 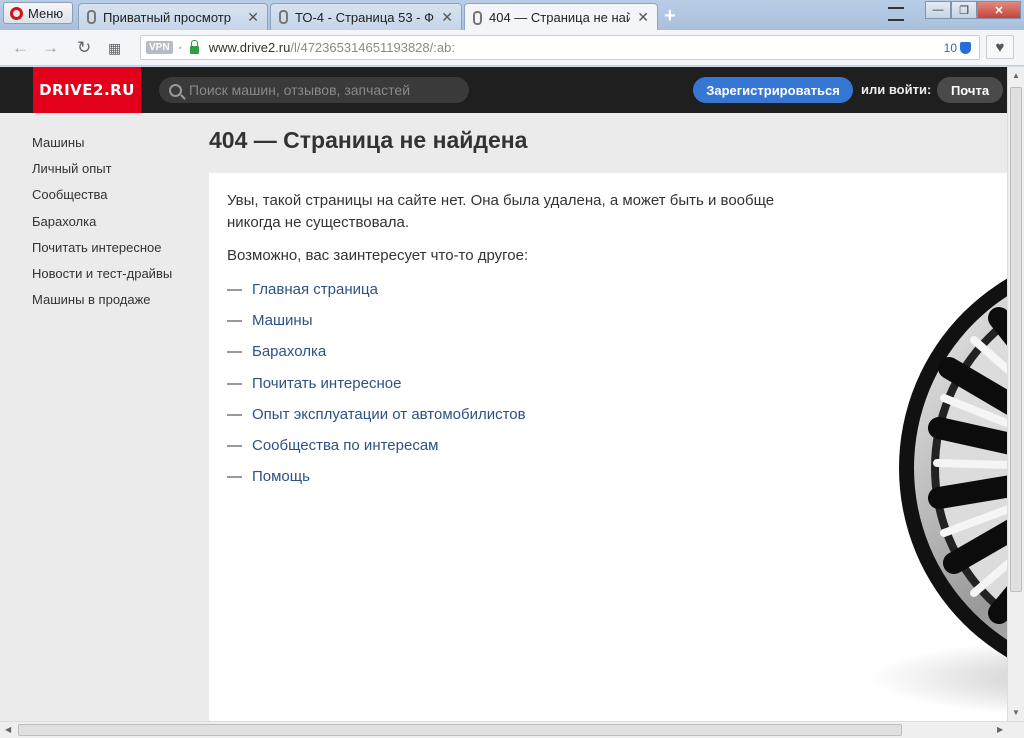 I want to click on tab-private-browsing: Приватный просмотр ✕, so click(x=173, y=16).